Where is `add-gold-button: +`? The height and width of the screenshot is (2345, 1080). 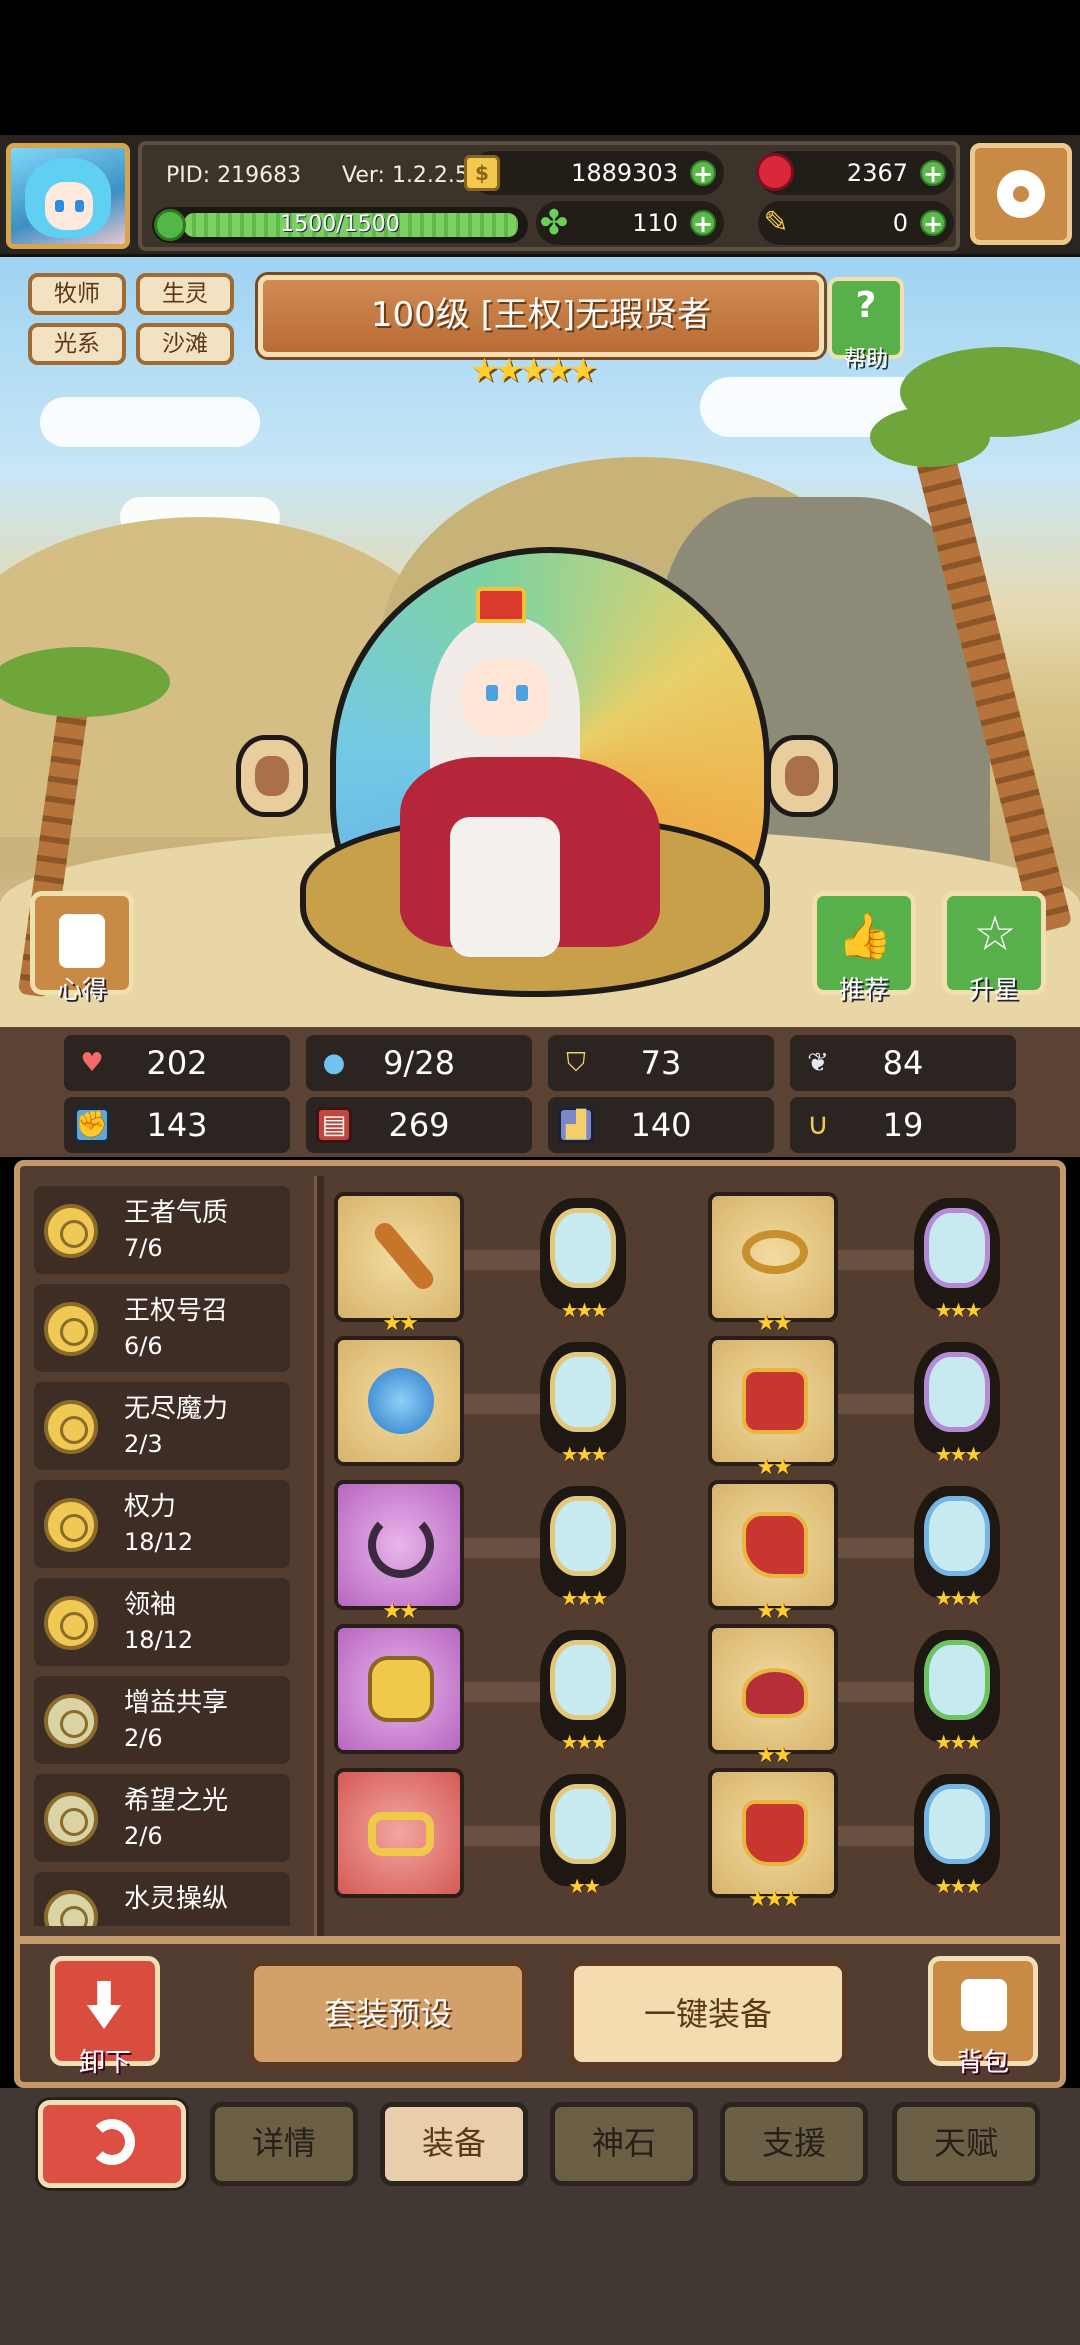
add-gold-button: + is located at coordinates (703, 173).